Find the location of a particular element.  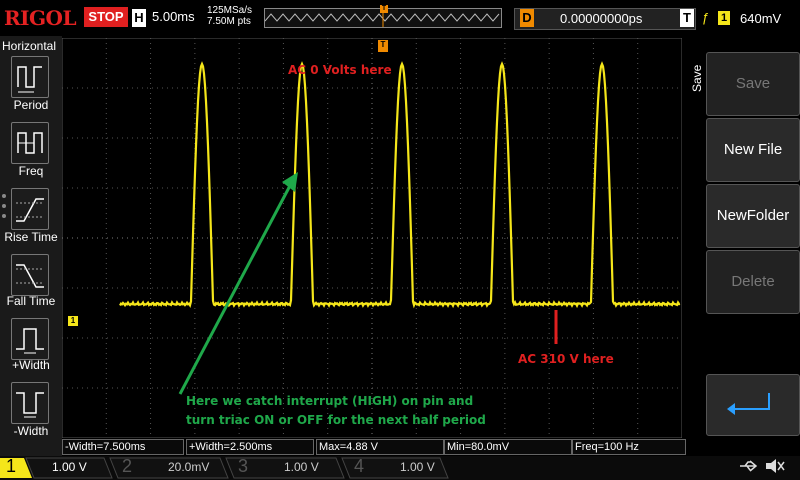

annotation-arrows is located at coordinates (238, 283).